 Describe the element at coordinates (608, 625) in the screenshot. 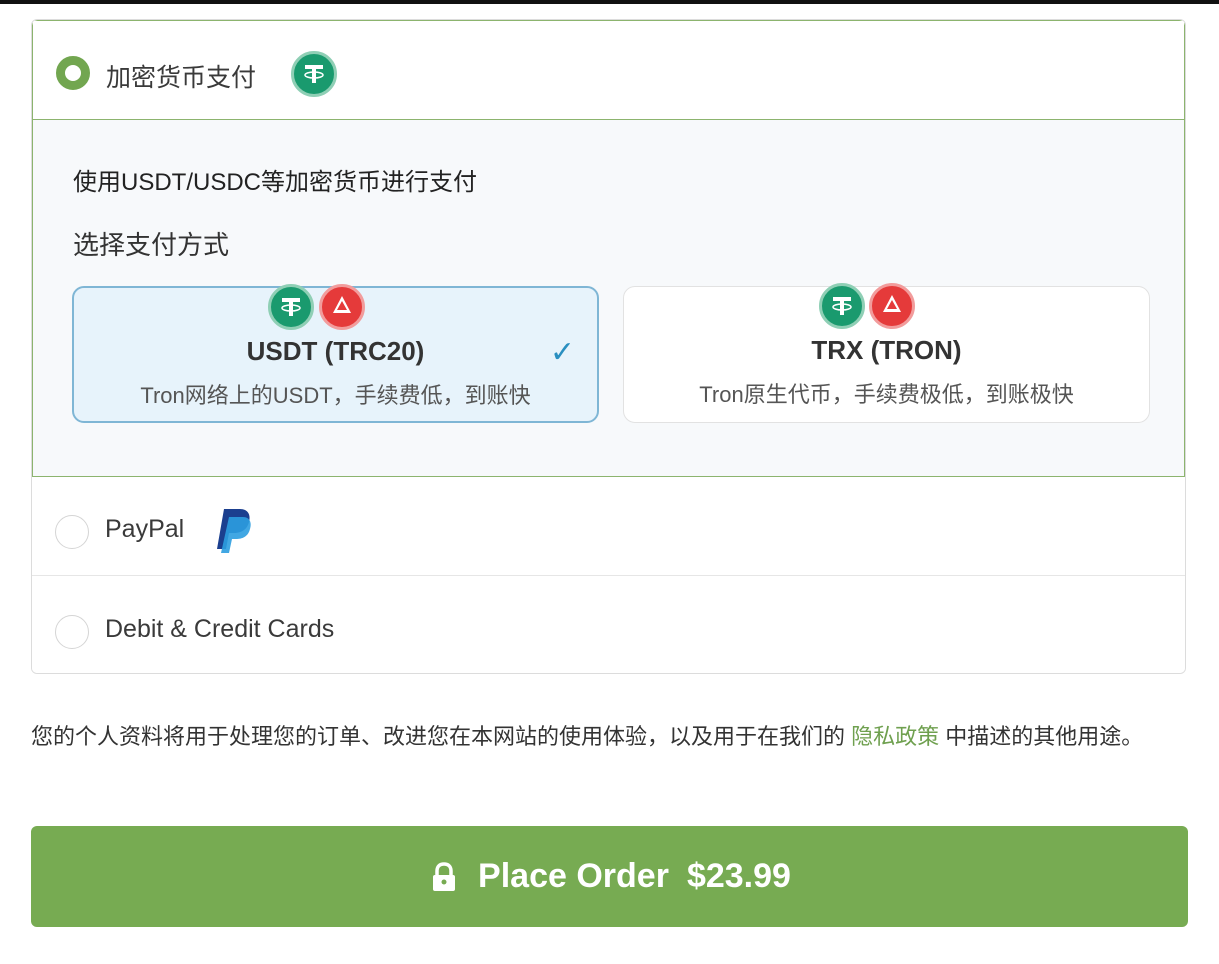

I see `payment-method-cards: Debit & Credit Cards` at that location.